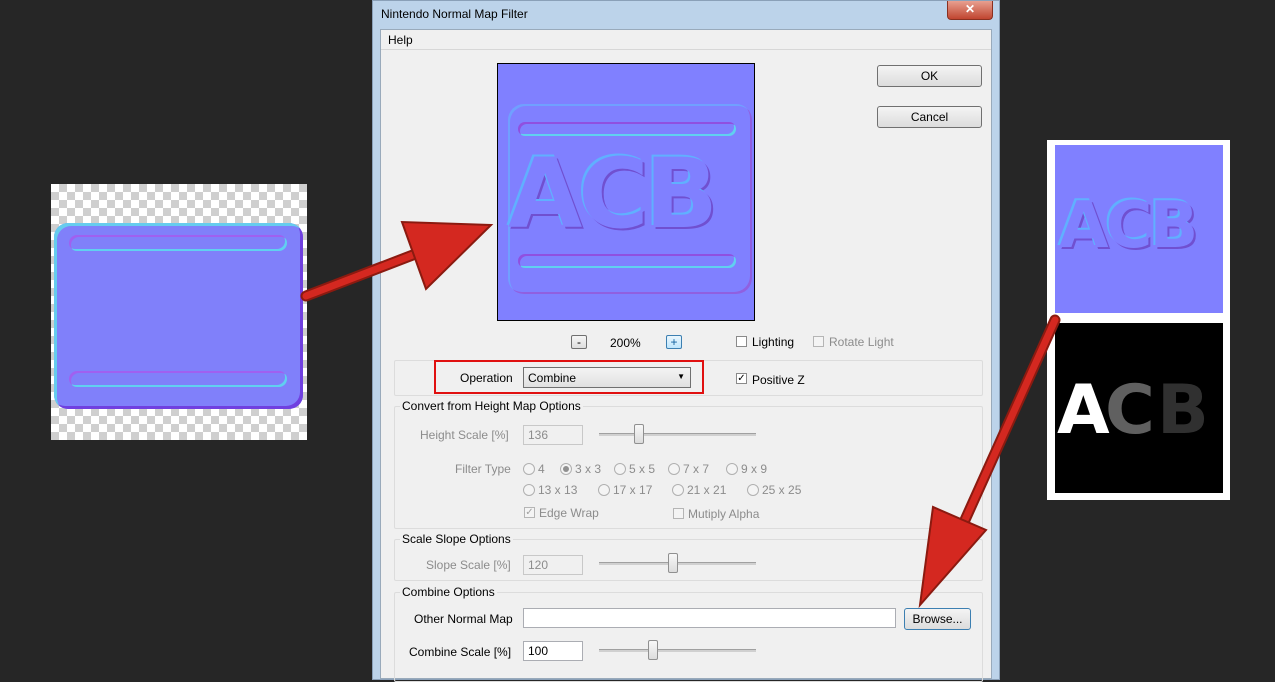  Describe the element at coordinates (178, 316) in the screenshot. I see `normal-map-panel` at that location.